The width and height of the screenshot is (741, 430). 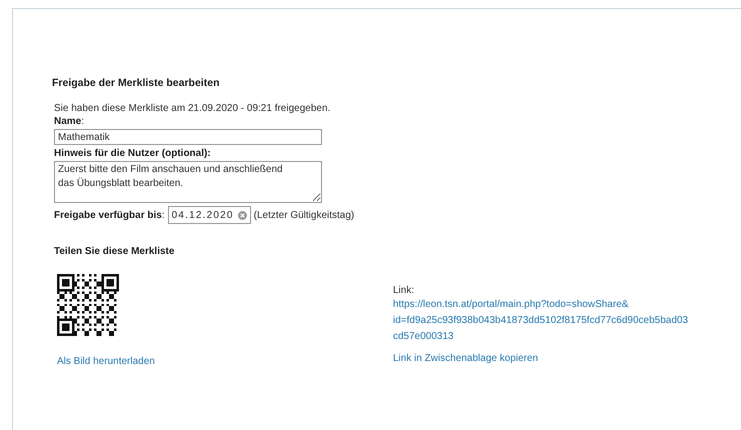 I want to click on field-label: Hinweis für die Nutzer (optional):, so click(x=132, y=153).